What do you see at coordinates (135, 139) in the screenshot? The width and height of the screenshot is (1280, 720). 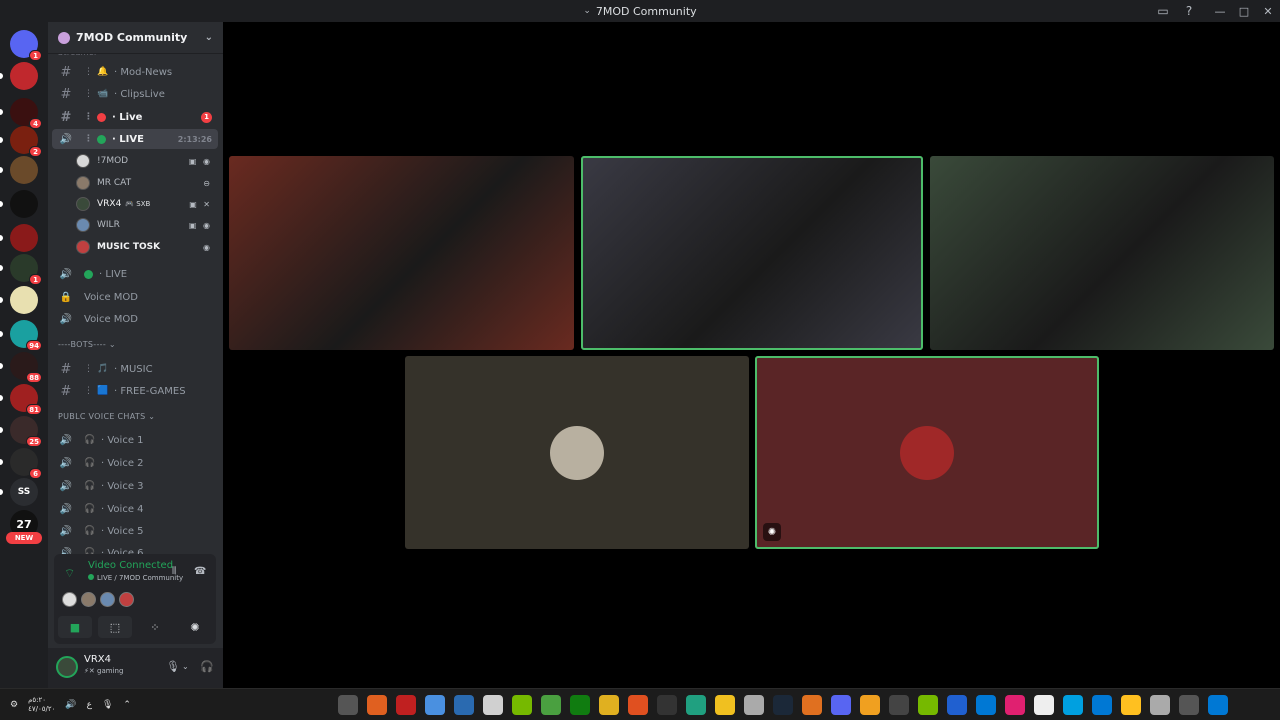 I see `channel-live-voice: 🔊 ⋮ · LIVE 2:13:26` at bounding box center [135, 139].